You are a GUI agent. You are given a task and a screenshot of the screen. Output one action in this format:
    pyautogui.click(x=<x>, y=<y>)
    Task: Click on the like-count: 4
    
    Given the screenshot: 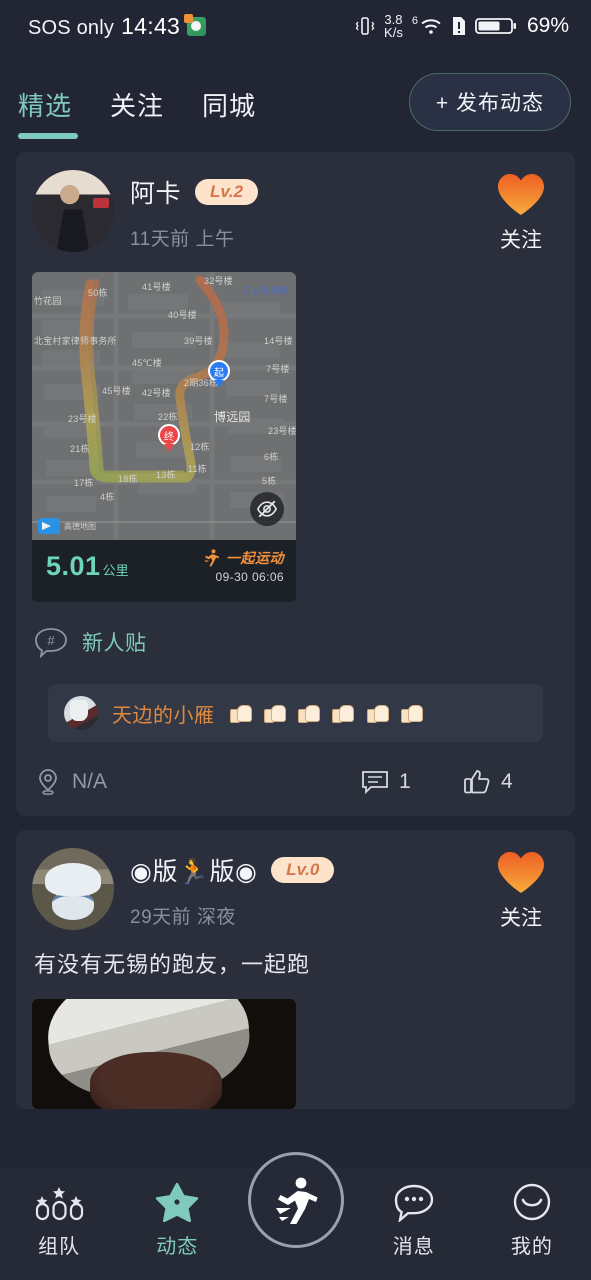 What is the action you would take?
    pyautogui.click(x=509, y=782)
    